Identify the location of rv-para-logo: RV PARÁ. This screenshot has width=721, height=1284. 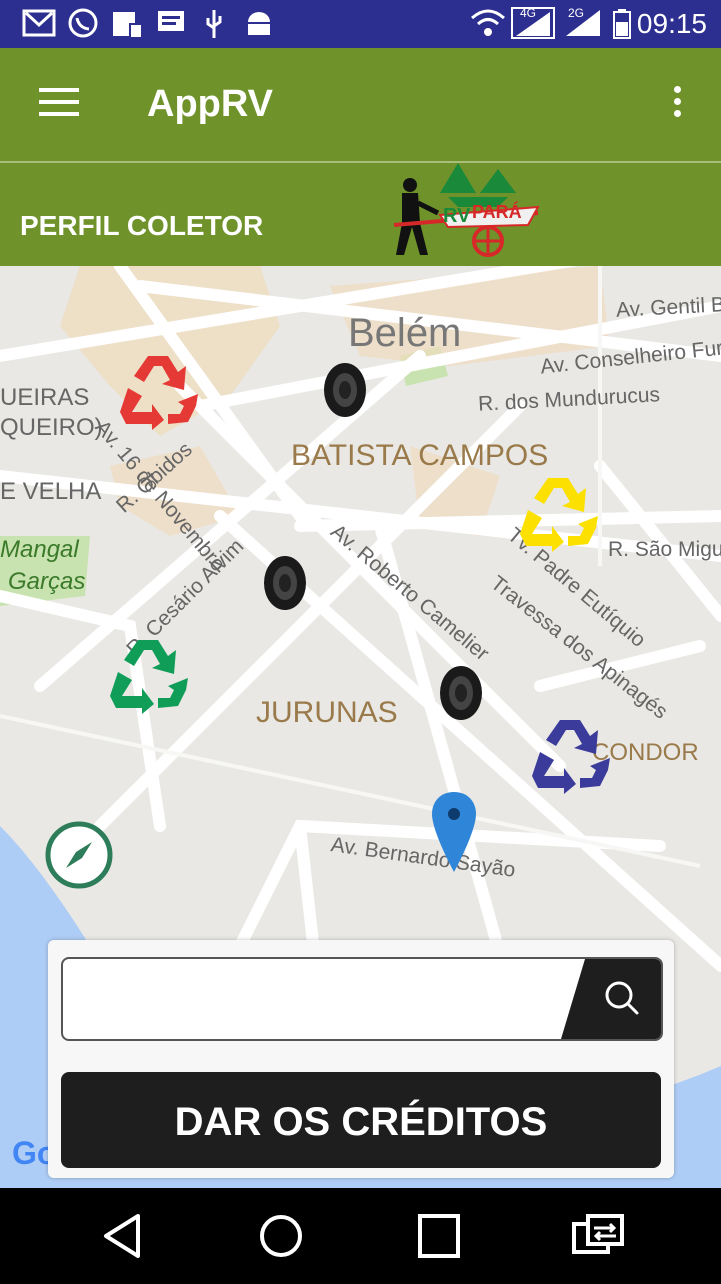
(468, 214).